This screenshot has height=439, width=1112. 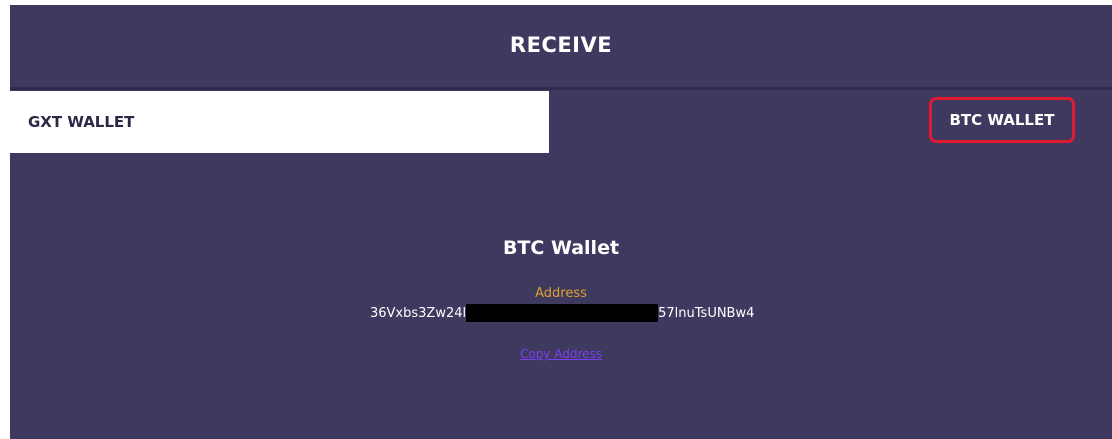 I want to click on address-suffix: 57lnuTsUNBw4, so click(x=706, y=313).